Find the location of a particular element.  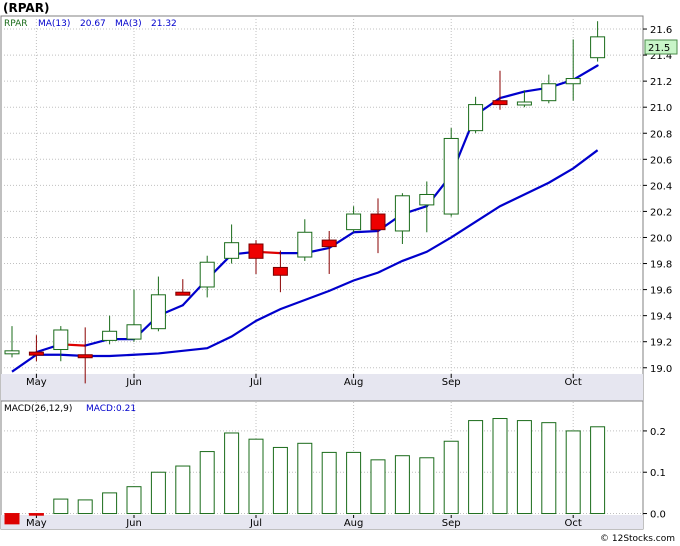

legend-ma3-value: 21.32 is located at coordinates (164, 24).